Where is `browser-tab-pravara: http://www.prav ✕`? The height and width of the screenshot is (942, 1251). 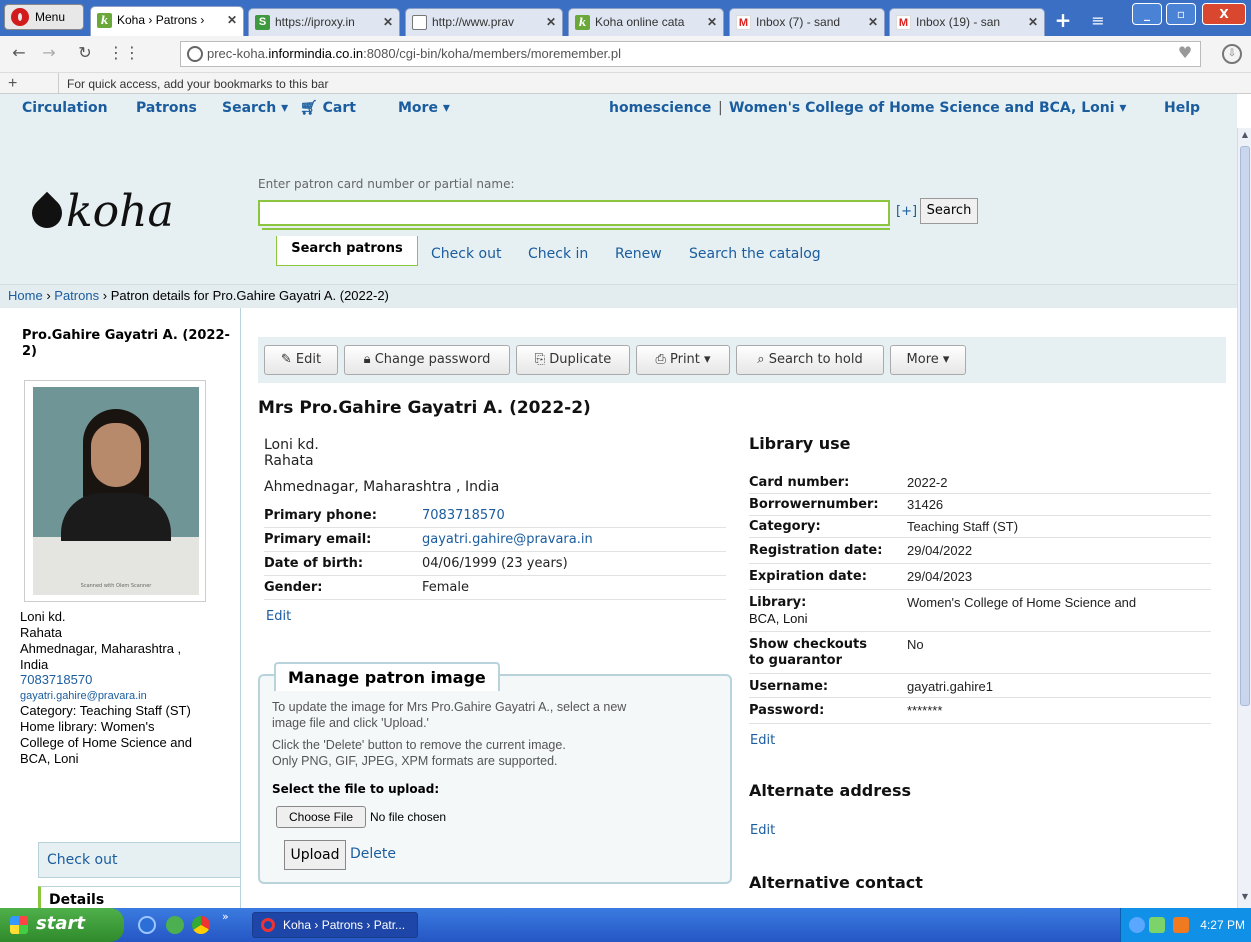 browser-tab-pravara: http://www.prav ✕ is located at coordinates (484, 22).